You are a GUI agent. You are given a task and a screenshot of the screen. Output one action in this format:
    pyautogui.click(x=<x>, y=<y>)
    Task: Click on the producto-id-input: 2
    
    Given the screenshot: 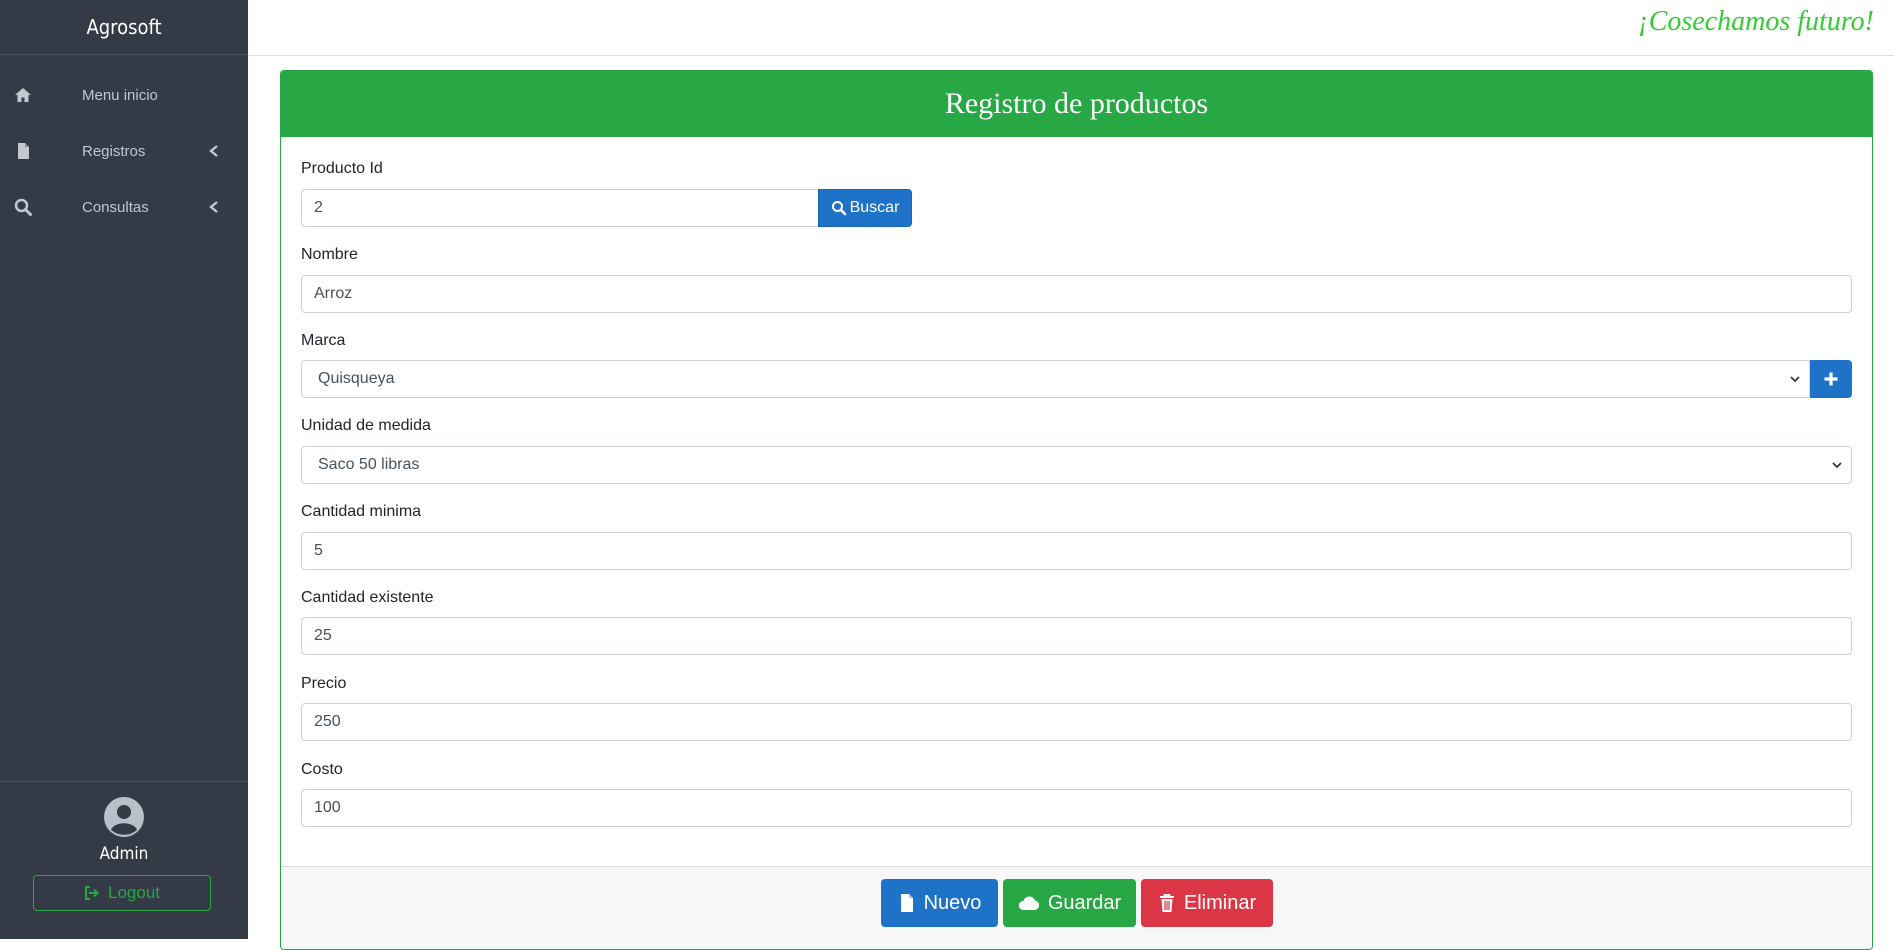 What is the action you would take?
    pyautogui.click(x=560, y=208)
    